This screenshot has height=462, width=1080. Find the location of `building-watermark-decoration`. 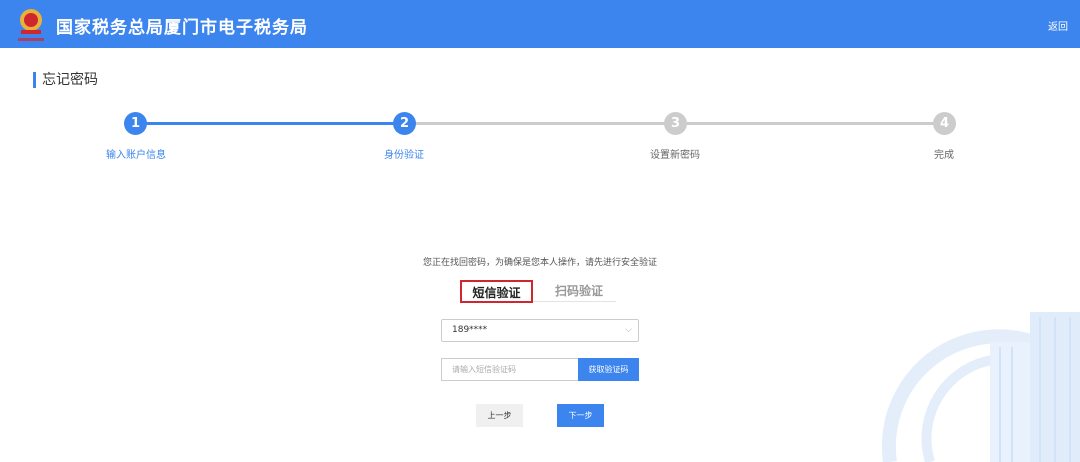

building-watermark-decoration is located at coordinates (980, 387).